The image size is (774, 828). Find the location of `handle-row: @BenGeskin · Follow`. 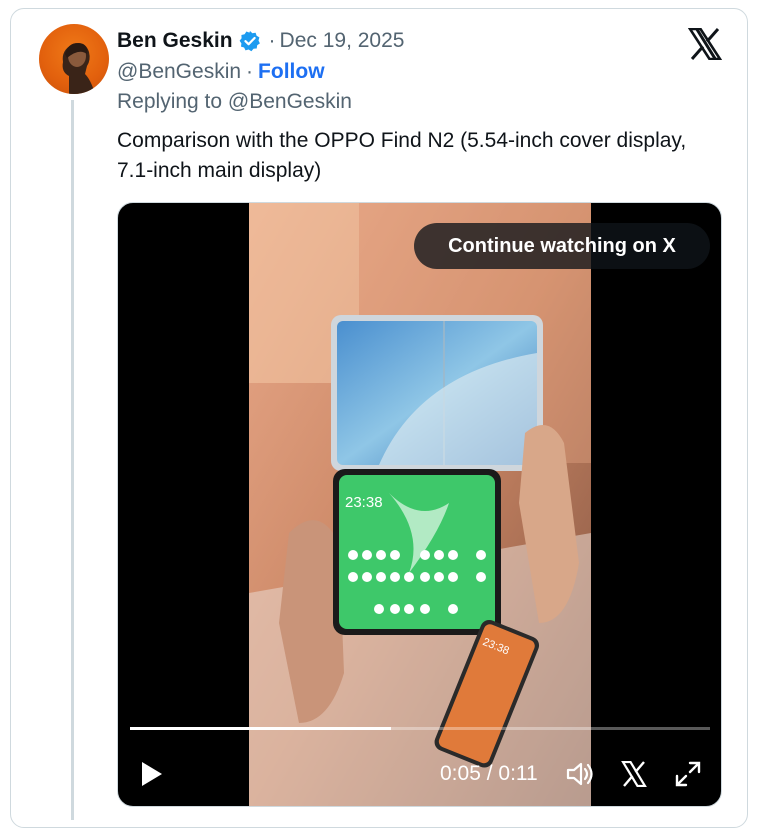

handle-row: @BenGeskin · Follow is located at coordinates (221, 72).